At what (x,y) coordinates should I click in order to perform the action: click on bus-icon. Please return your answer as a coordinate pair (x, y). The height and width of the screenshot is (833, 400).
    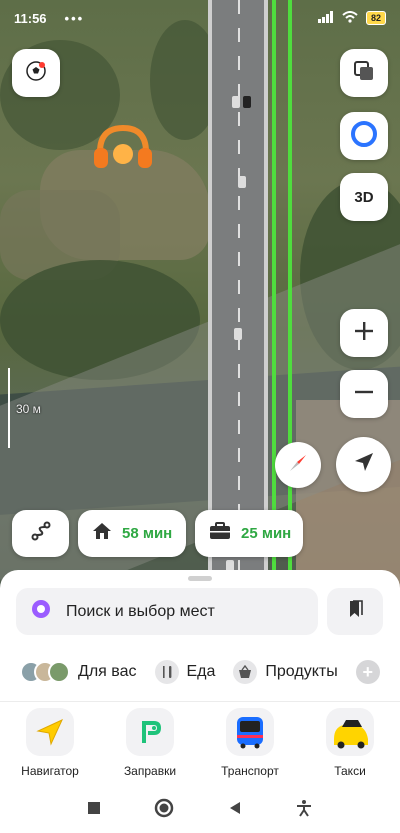
    Looking at the image, I should click on (250, 732).